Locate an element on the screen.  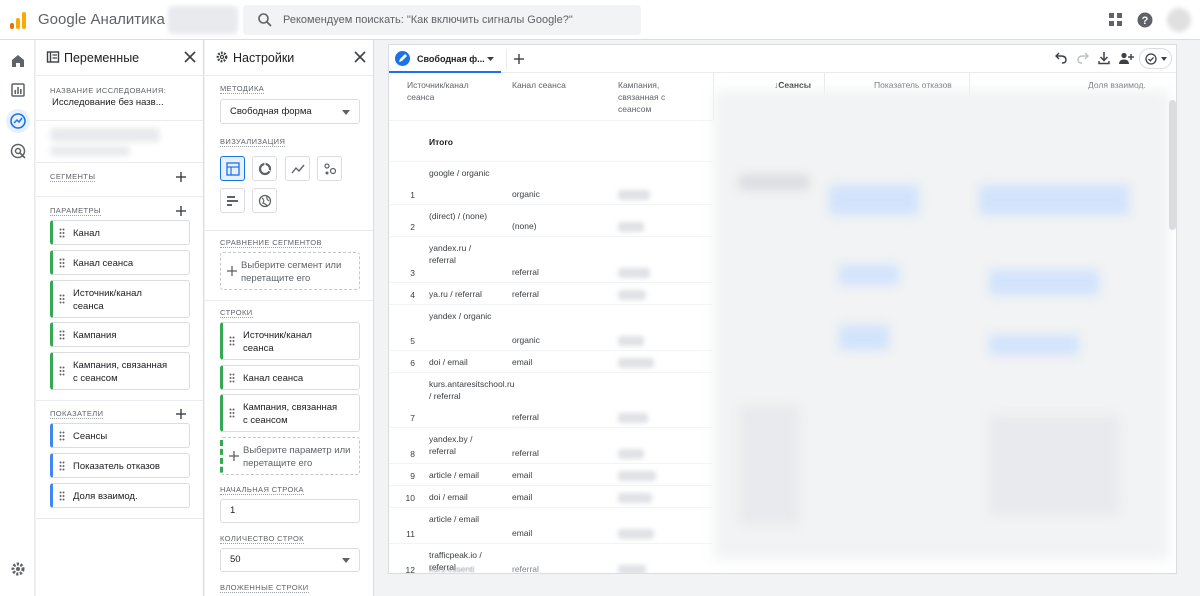
table-row: 4 ya.ru / referral referral is located at coordinates (551, 294).